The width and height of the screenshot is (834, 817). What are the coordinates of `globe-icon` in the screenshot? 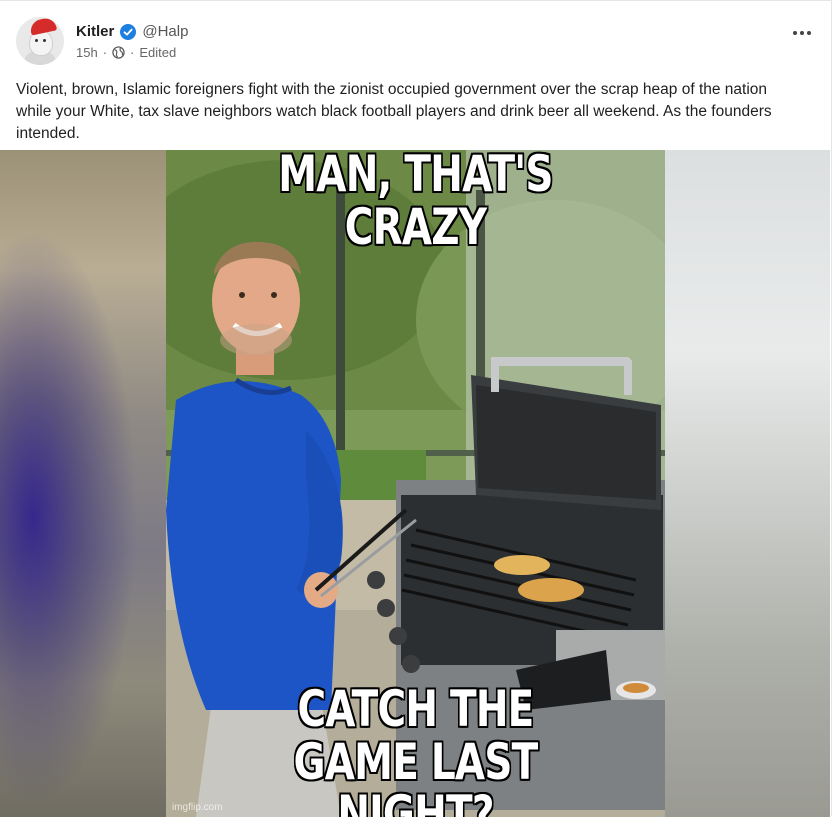 It's located at (118, 52).